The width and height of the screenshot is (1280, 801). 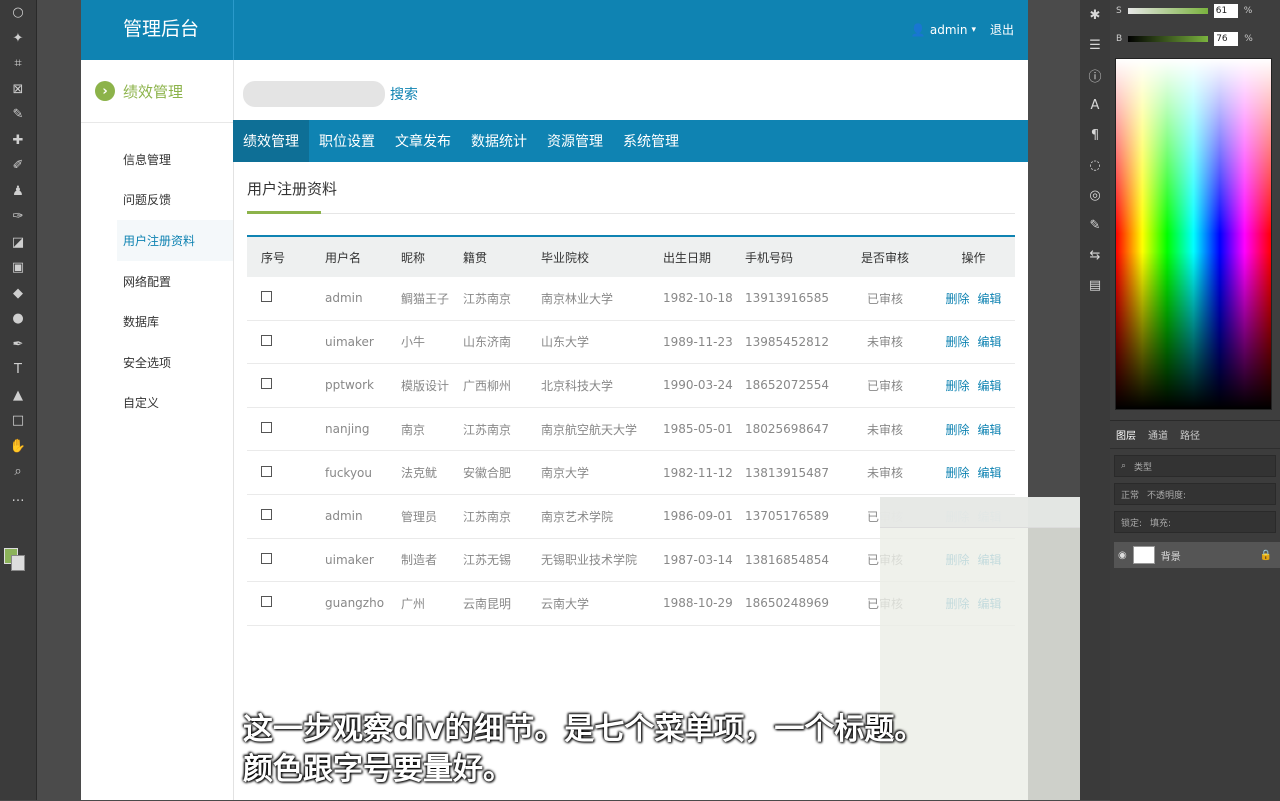 What do you see at coordinates (18, 115) in the screenshot?
I see `eyedropper-tool-icon: ✎` at bounding box center [18, 115].